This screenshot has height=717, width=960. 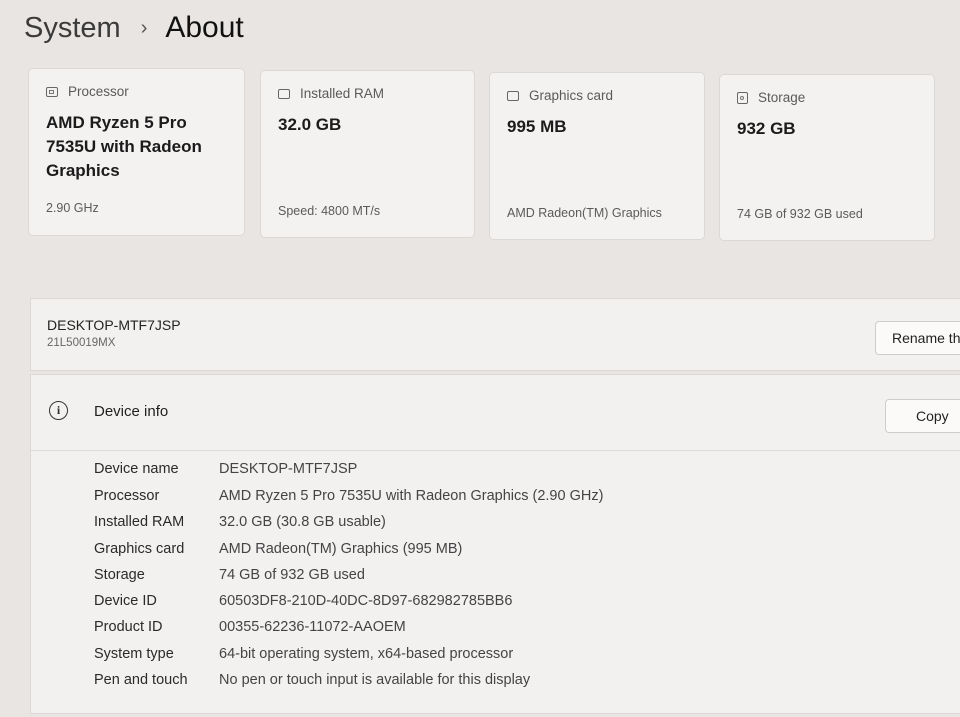 What do you see at coordinates (800, 214) in the screenshot?
I see `card-subtext: 74 GB of 932 GB used` at bounding box center [800, 214].